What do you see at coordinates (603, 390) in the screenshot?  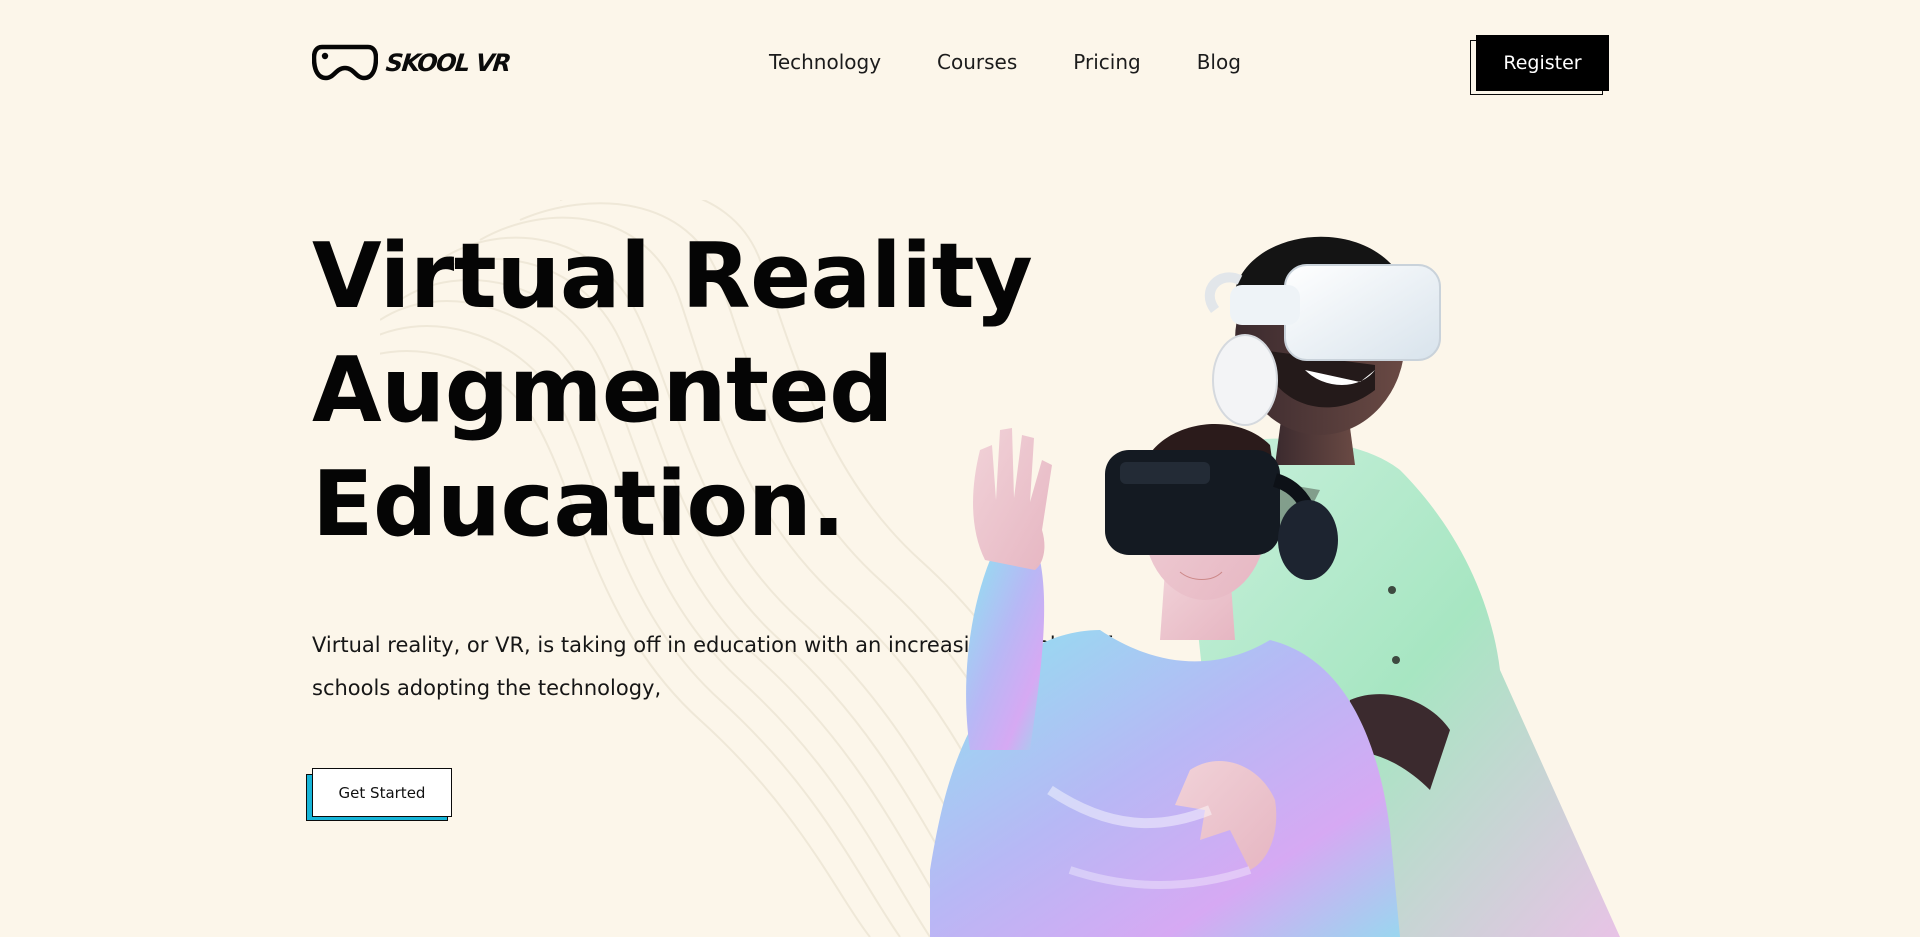 I see `hero-title-line-2: Augmented` at bounding box center [603, 390].